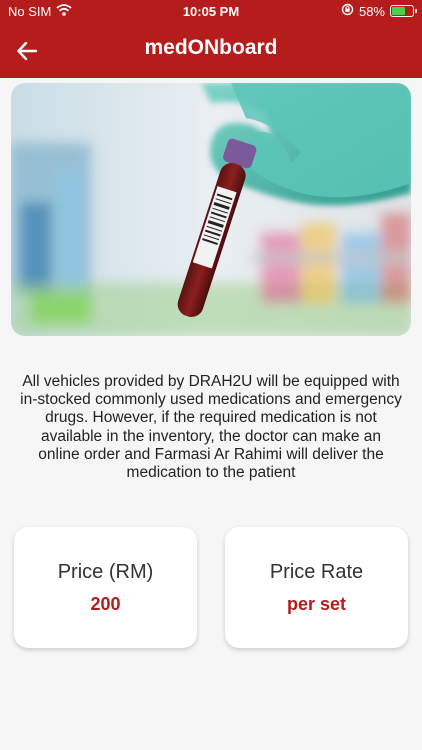 The image size is (422, 750). I want to click on battery-percent: 58%, so click(371, 11).